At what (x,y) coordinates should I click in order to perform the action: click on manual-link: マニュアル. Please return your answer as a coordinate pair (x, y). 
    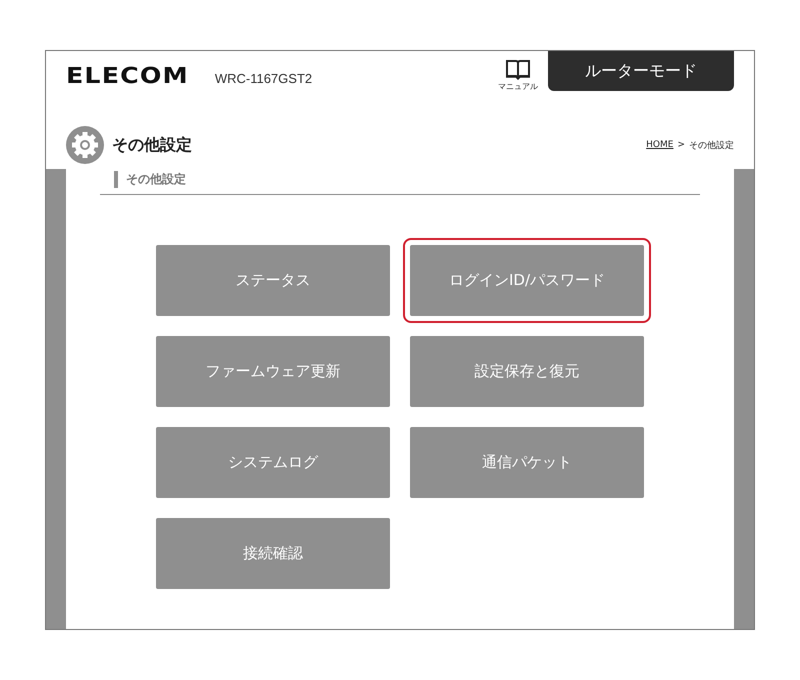
    Looking at the image, I should click on (518, 75).